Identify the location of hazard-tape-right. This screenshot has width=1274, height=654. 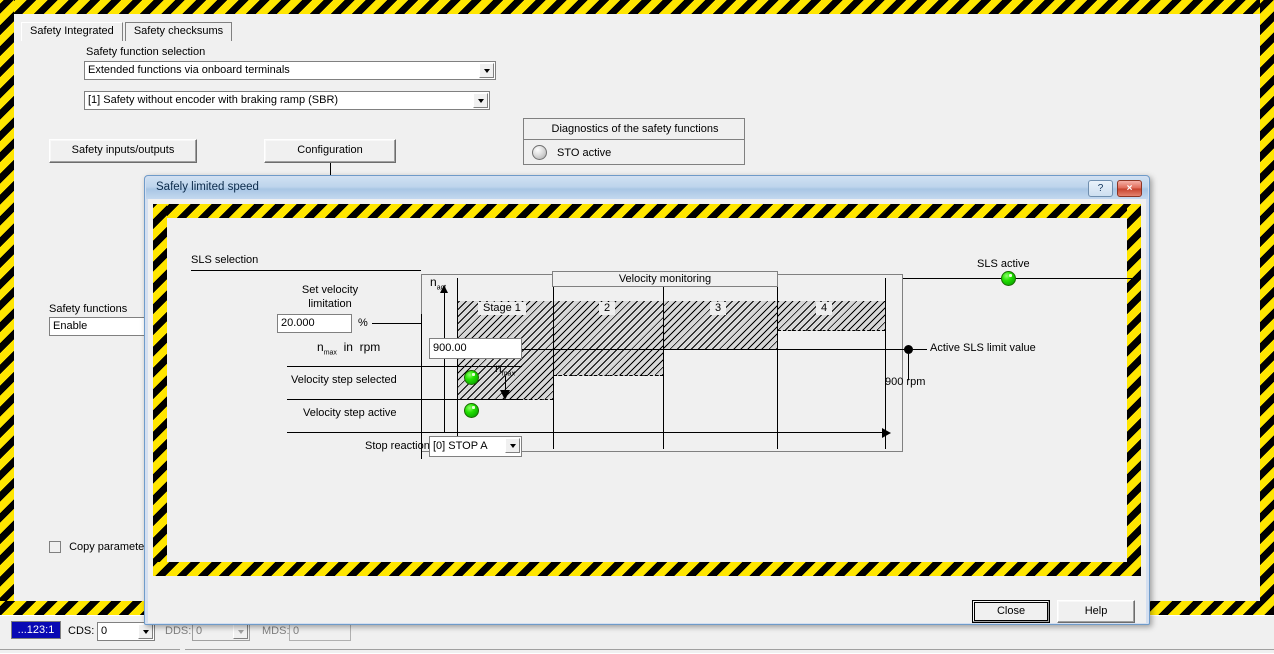
(1267, 307).